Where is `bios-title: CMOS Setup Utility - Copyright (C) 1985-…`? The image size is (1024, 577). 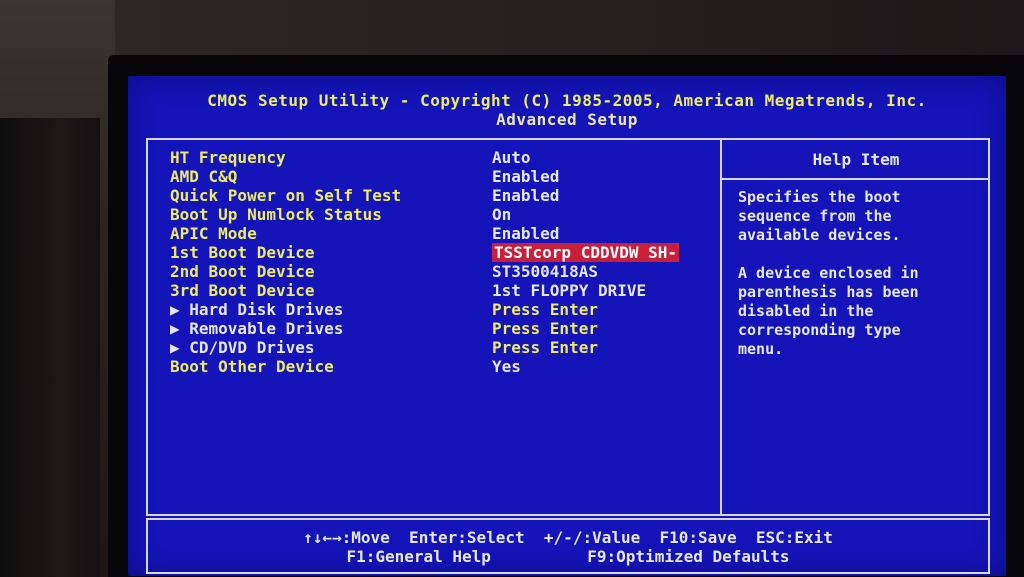
bios-title: CMOS Setup Utility - Copyright (C) 1985-… is located at coordinates (567, 100).